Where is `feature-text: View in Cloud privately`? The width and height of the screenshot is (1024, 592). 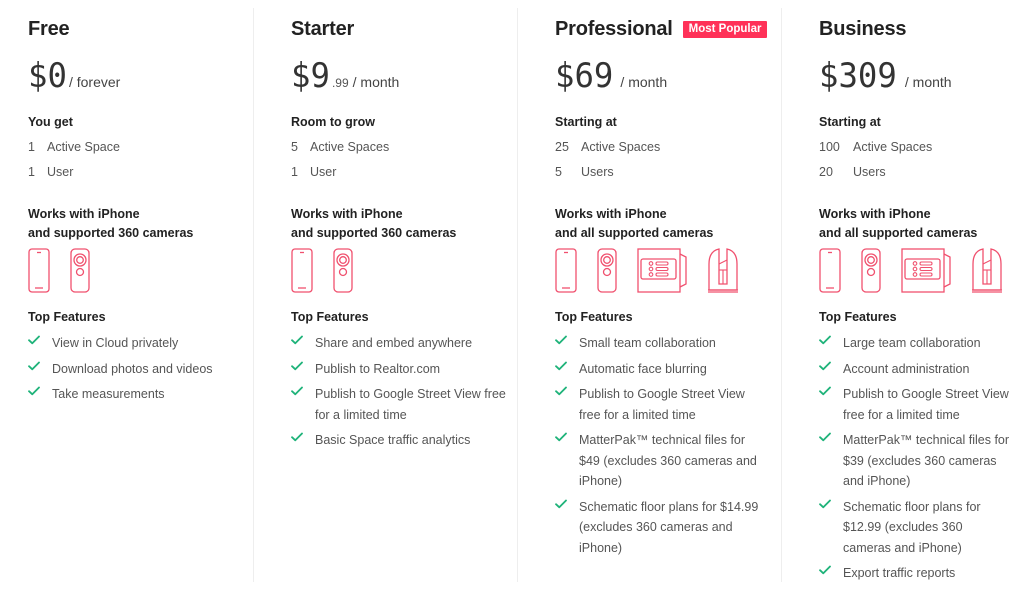
feature-text: View in Cloud privately is located at coordinates (115, 343).